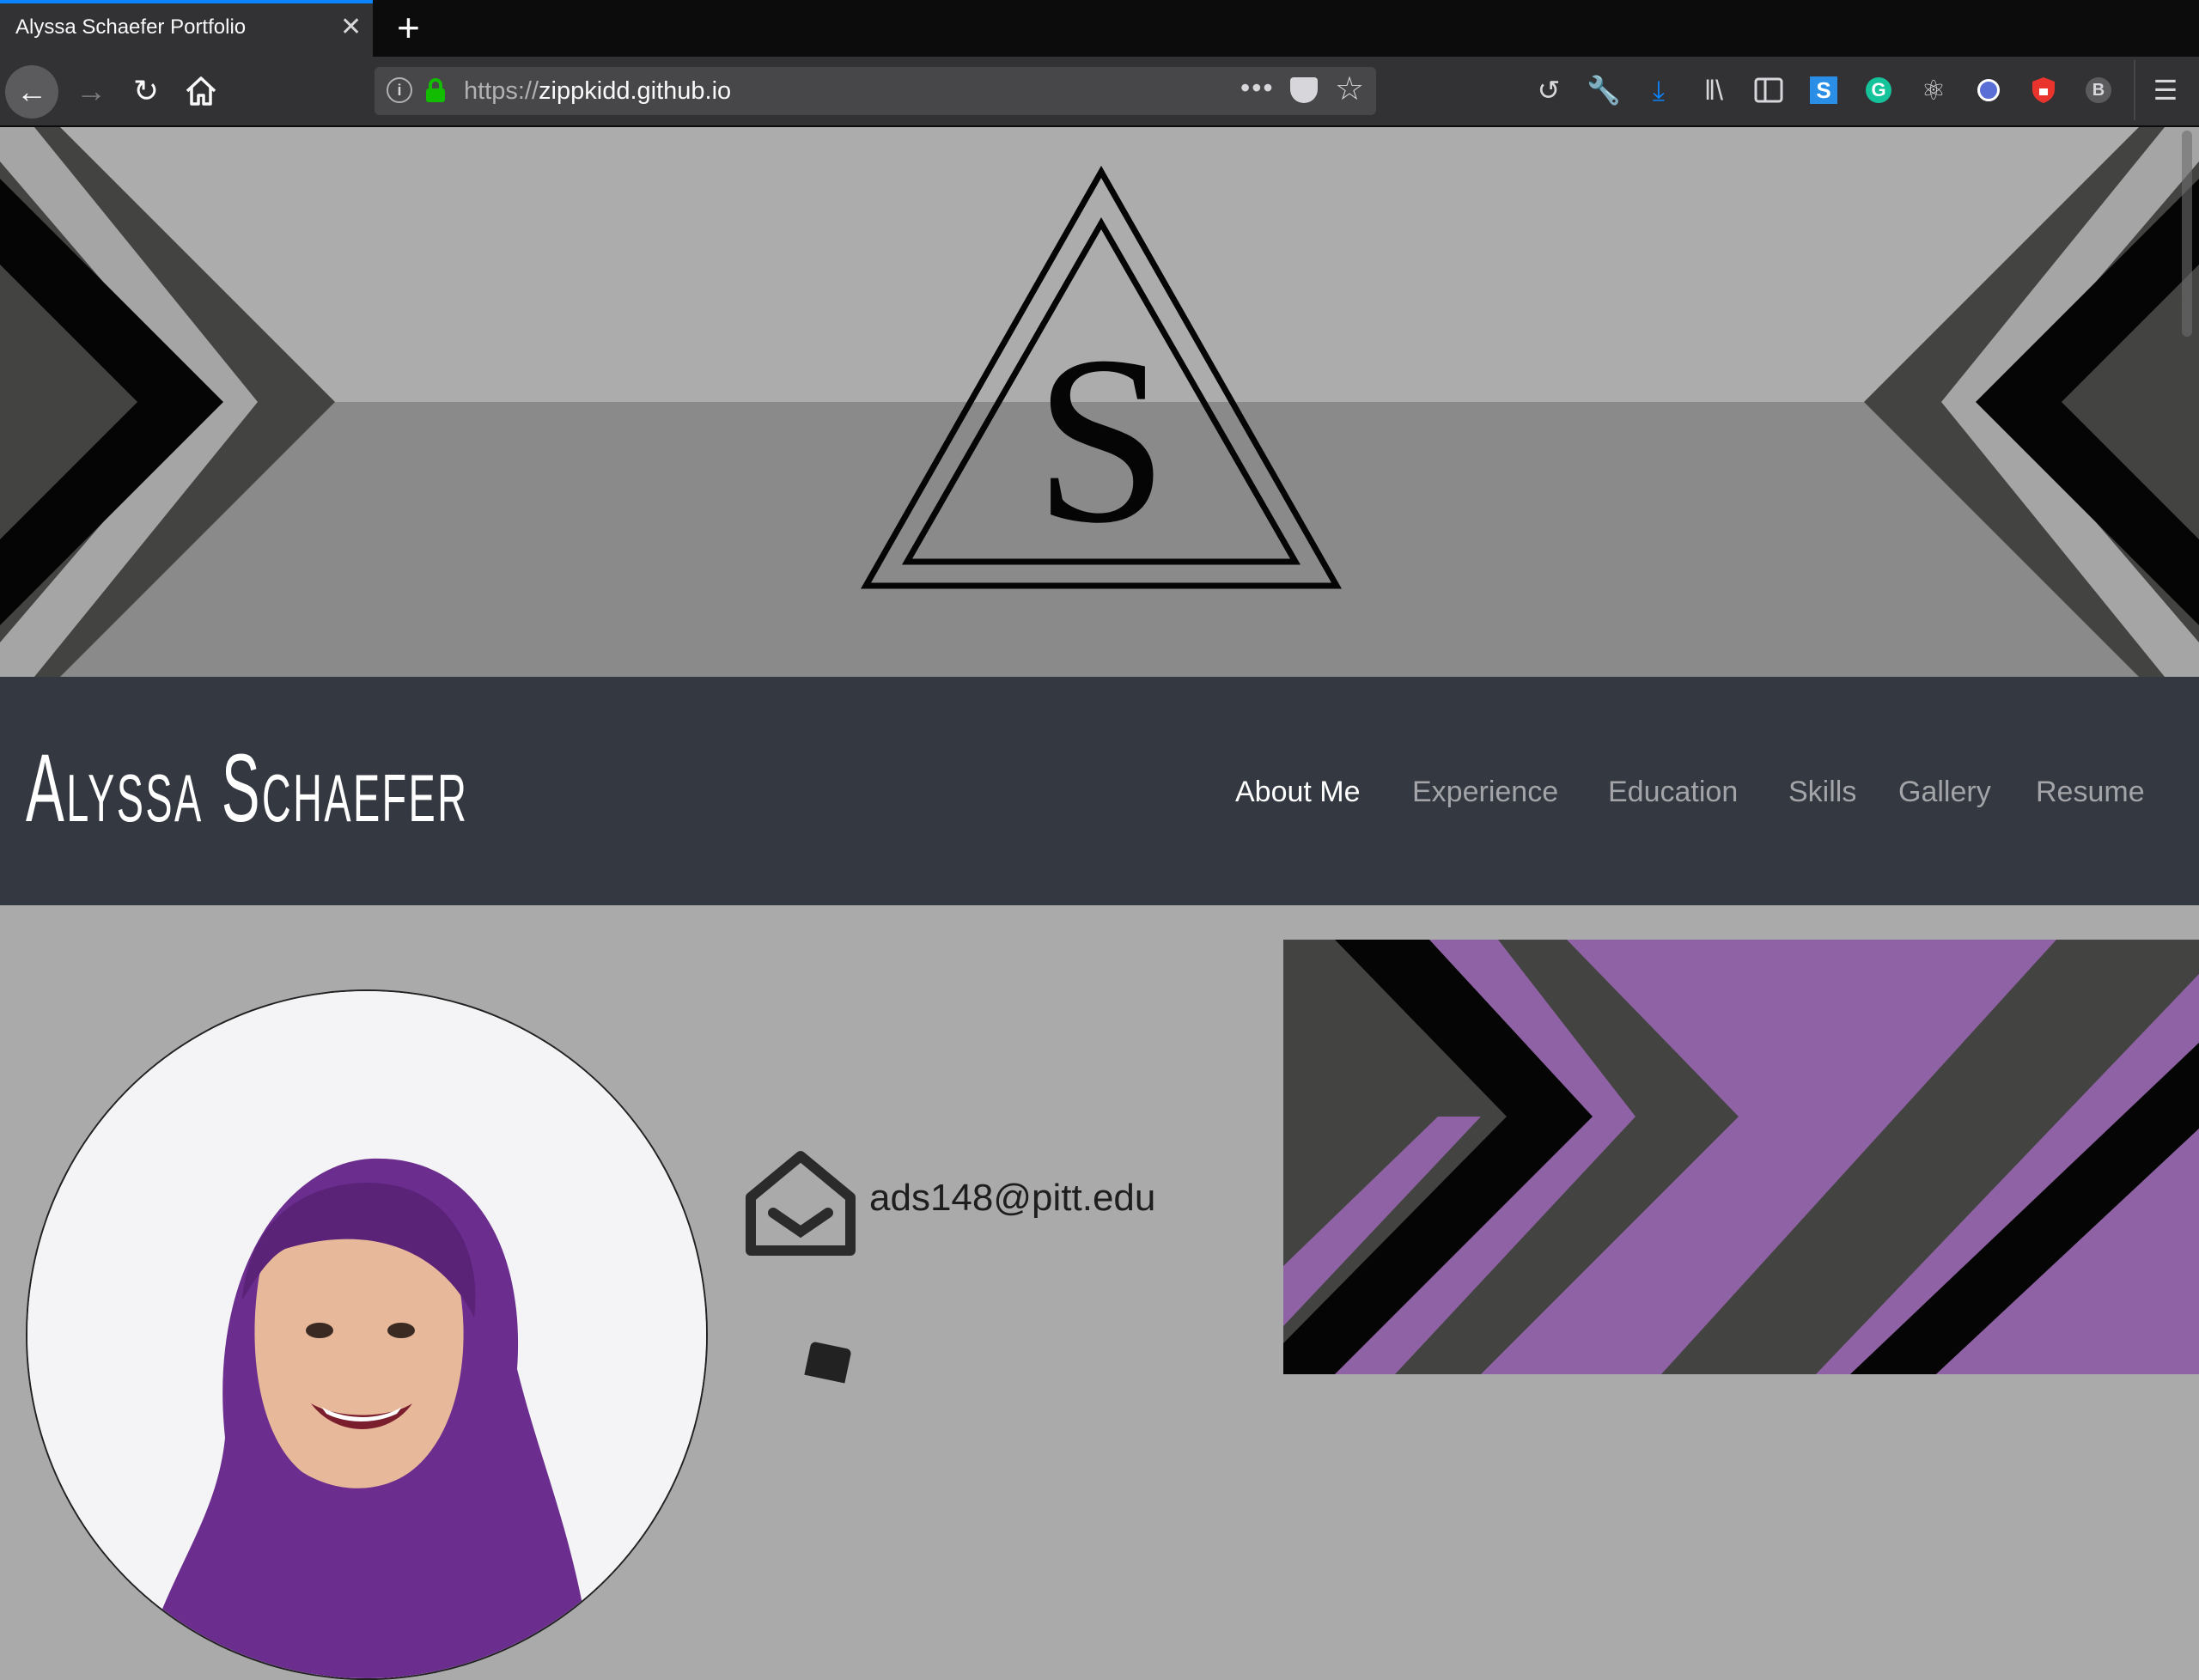 This screenshot has height=1680, width=2199. Describe the element at coordinates (1101, 440) in the screenshot. I see `logo-letter: S` at that location.